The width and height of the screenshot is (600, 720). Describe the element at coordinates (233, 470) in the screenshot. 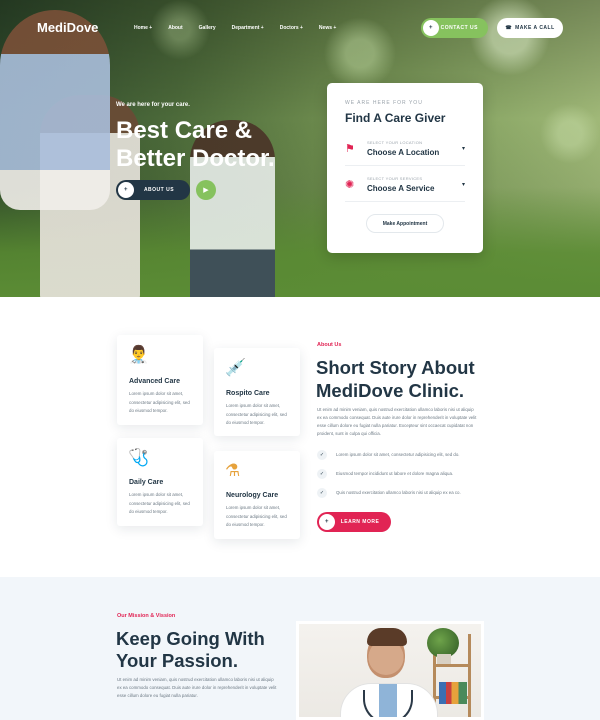

I see `flask-icon: ⚗` at that location.